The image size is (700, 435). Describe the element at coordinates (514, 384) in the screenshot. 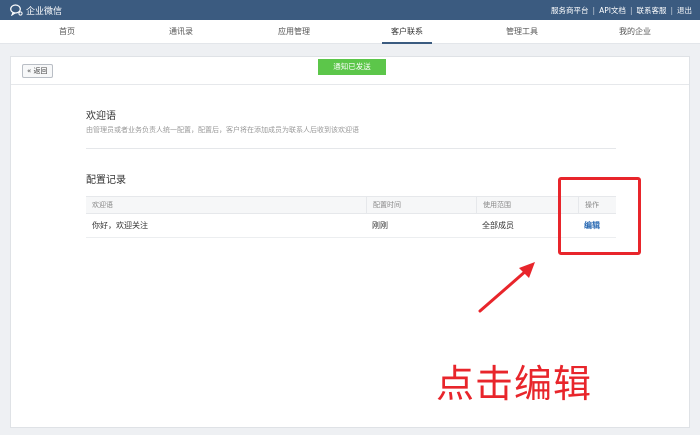

I see `annotation-text: 点击编辑` at that location.